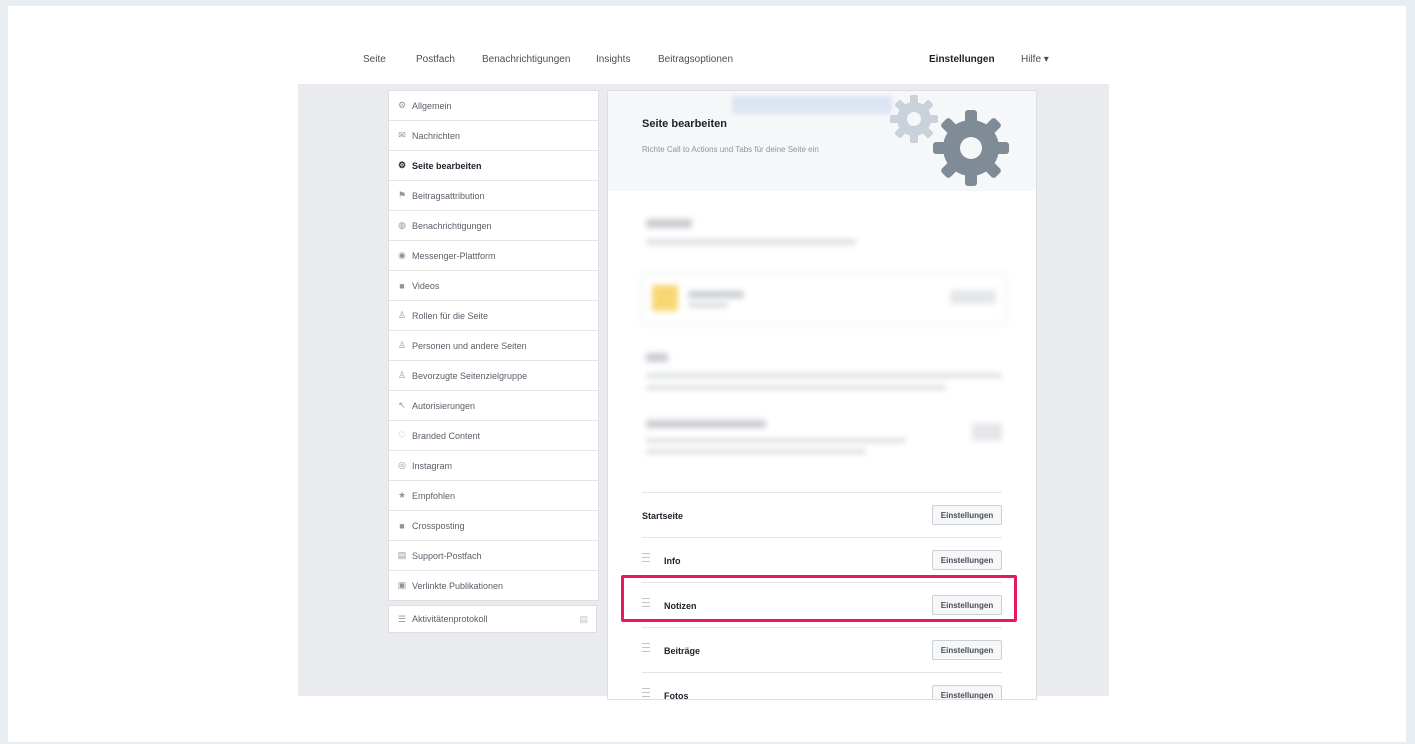  I want to click on messenger-icon: ◉, so click(402, 255).